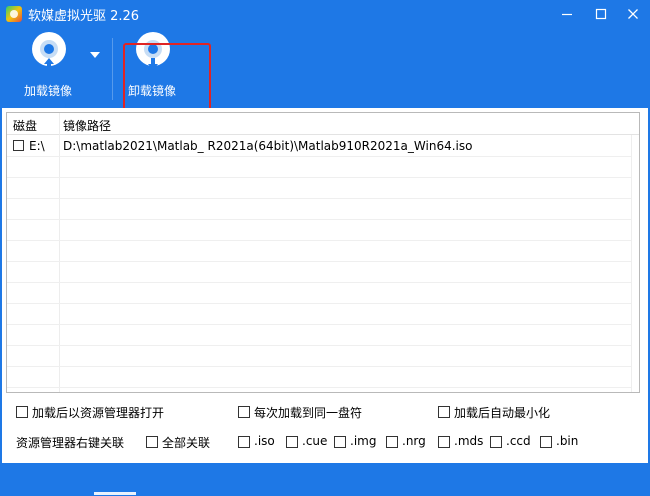 Image resolution: width=650 pixels, height=496 pixels. Describe the element at coordinates (469, 441) in the screenshot. I see `extension-label: .mds` at that location.